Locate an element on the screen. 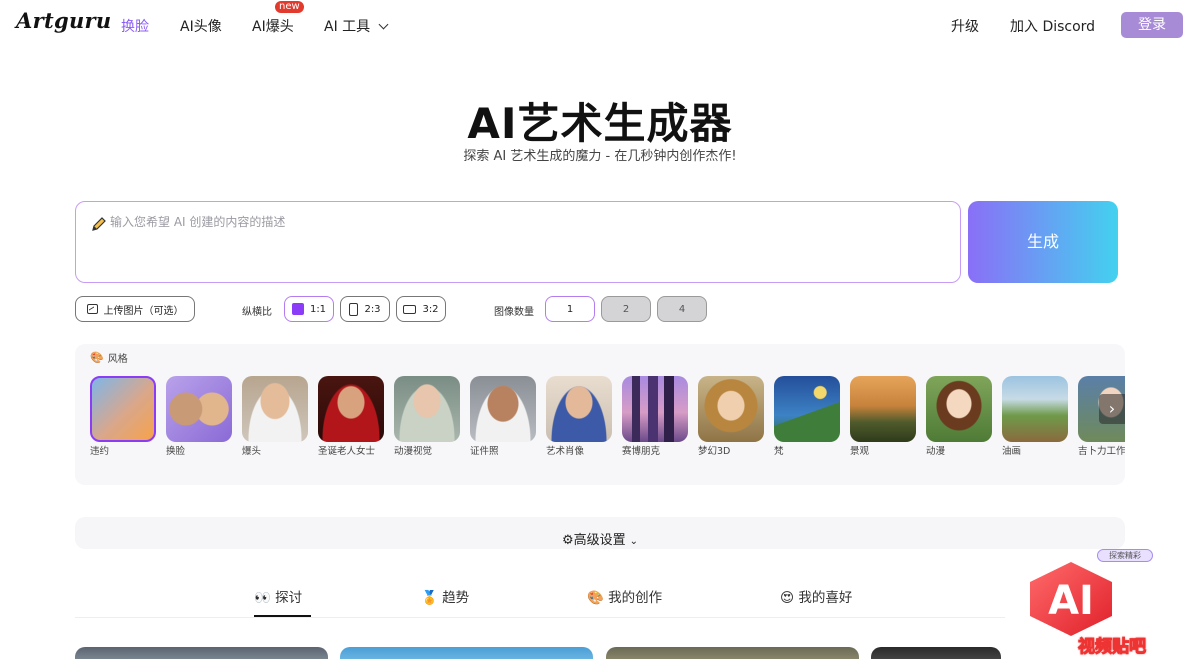 This screenshot has width=1200, height=659. watermark-brand: AI is located at coordinates (1071, 601).